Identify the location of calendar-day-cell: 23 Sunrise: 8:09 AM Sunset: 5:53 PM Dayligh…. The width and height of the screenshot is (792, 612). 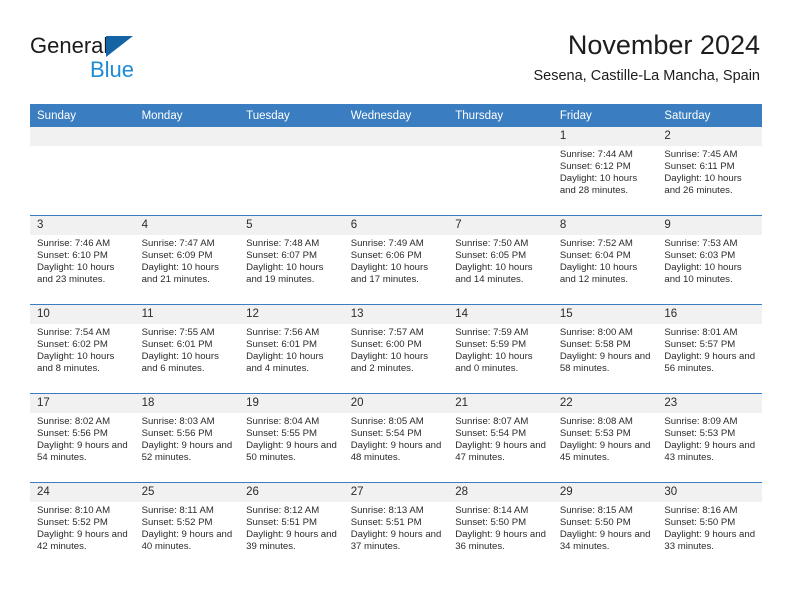
(709, 438).